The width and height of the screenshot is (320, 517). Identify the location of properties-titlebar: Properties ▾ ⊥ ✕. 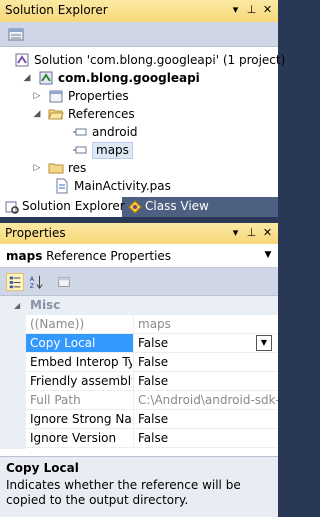
(139, 233).